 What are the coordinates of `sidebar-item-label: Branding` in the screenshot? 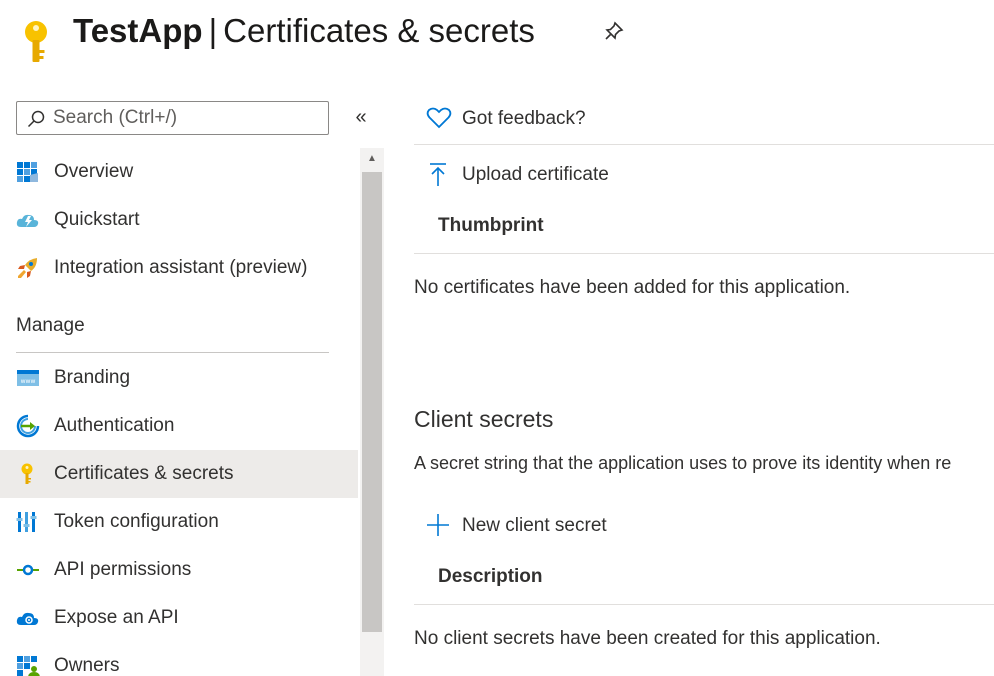 It's located at (92, 377).